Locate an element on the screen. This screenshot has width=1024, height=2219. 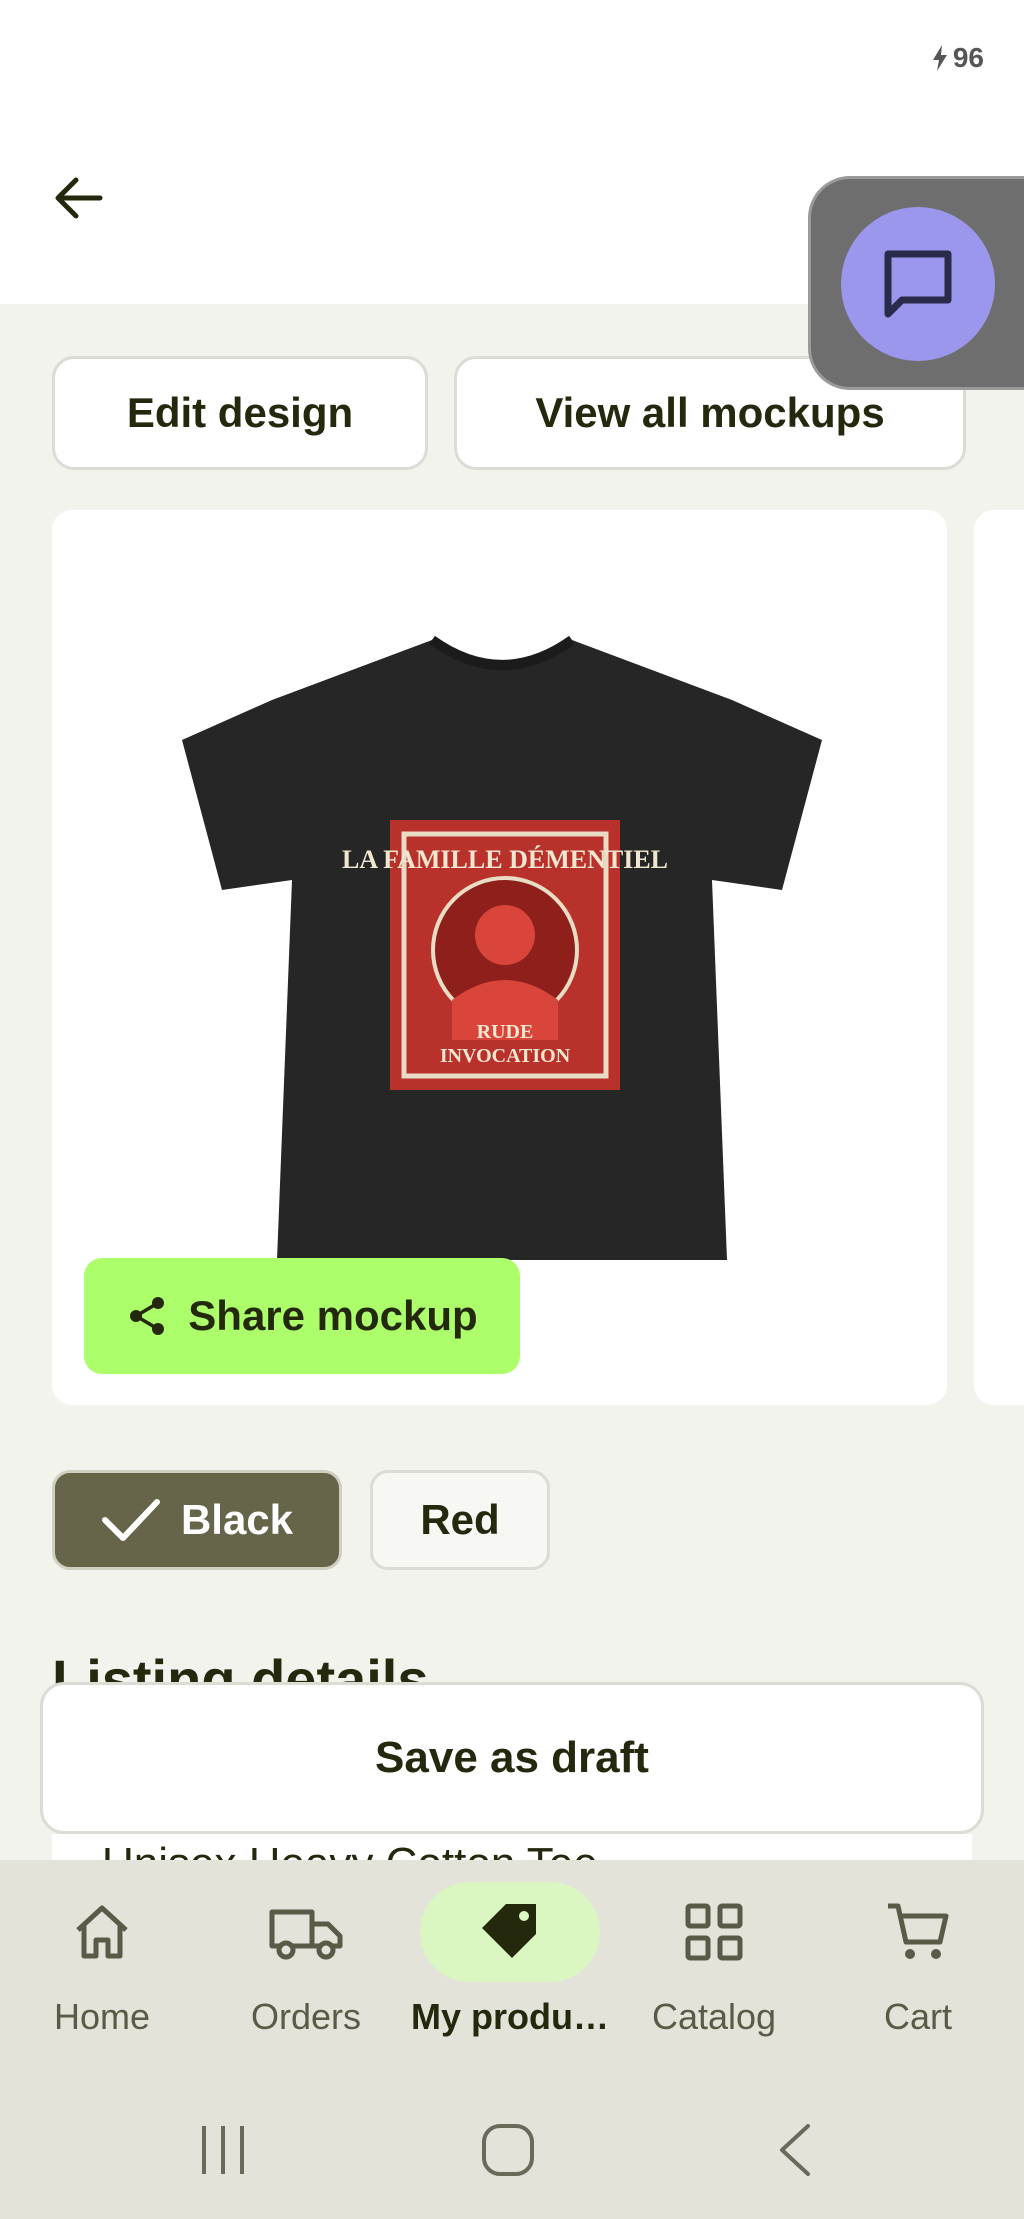
nav-cart-label: Cart is located at coordinates (917, 2016).